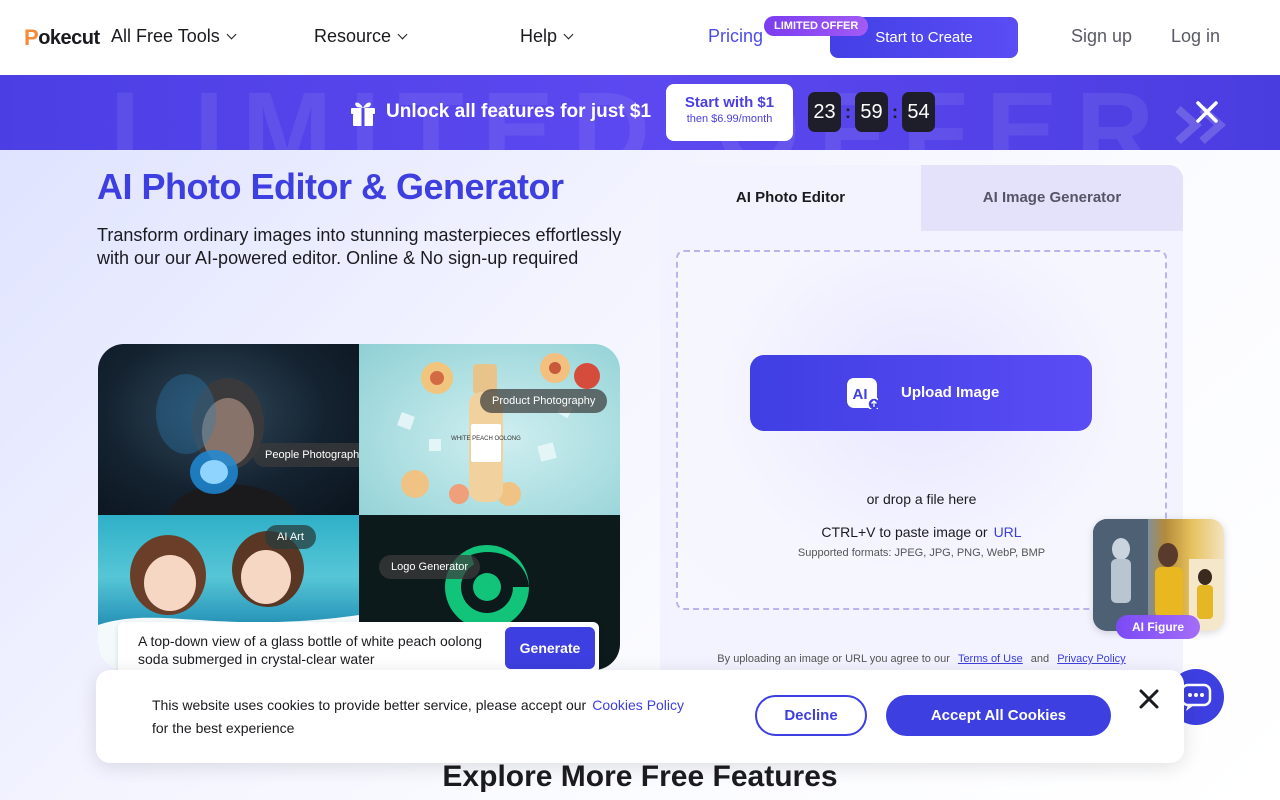 This screenshot has height=800, width=1280. Describe the element at coordinates (363, 114) in the screenshot. I see `gift-icon` at that location.